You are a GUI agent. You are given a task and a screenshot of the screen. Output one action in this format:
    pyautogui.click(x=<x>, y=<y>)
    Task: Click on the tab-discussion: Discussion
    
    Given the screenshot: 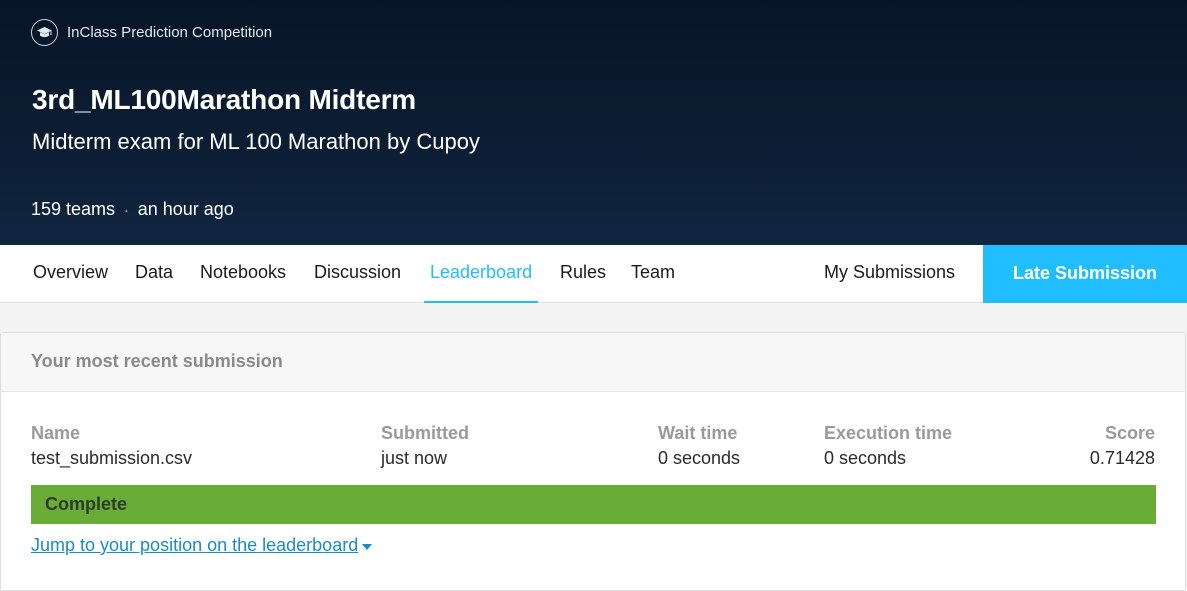 What is the action you would take?
    pyautogui.click(x=357, y=274)
    